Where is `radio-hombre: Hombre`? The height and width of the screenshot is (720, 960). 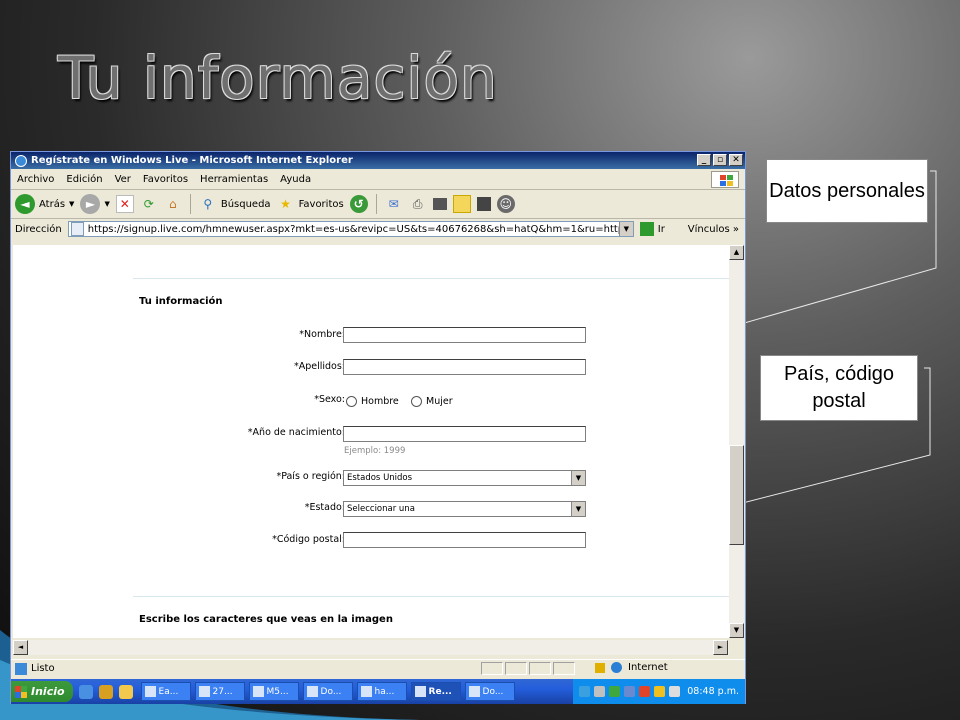
radio-hombre: Hombre is located at coordinates (372, 401).